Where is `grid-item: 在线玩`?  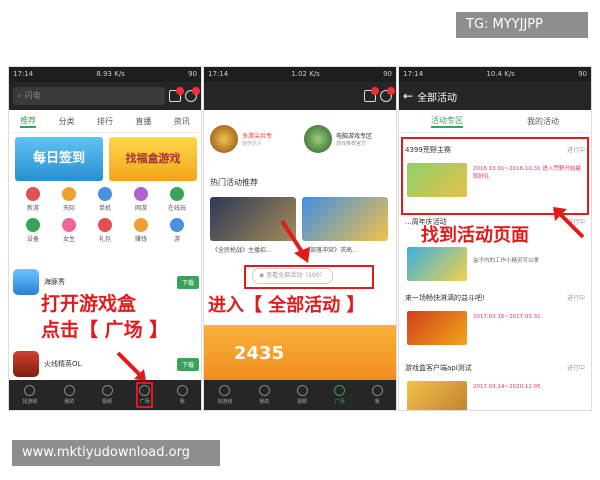
grid-item: 在线玩 is located at coordinates (177, 199).